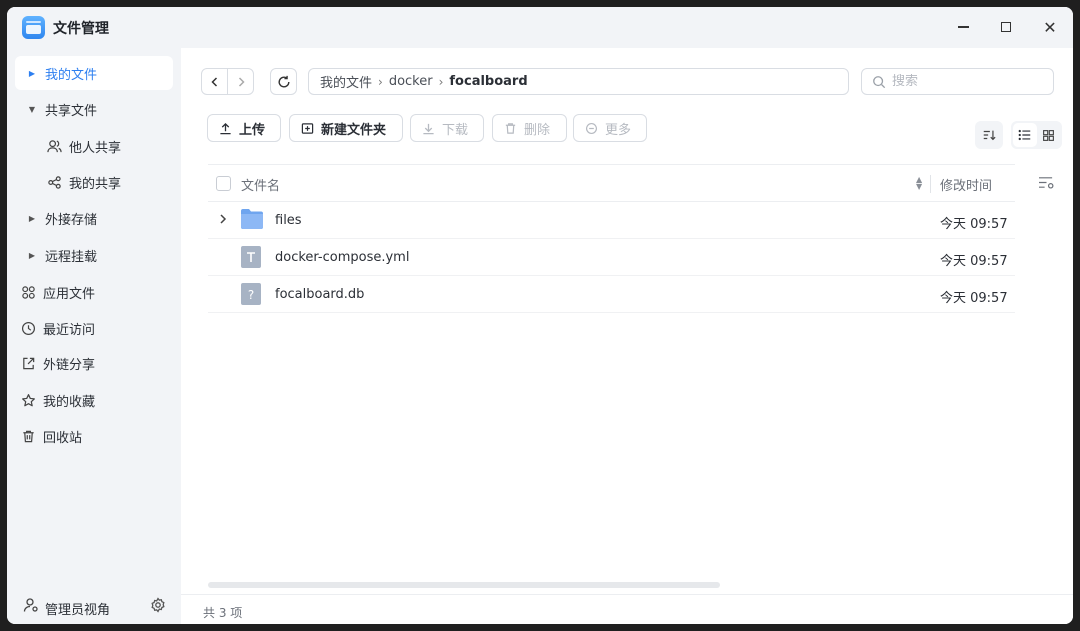 This screenshot has height=631, width=1080. I want to click on status-bar: 共 3 项, so click(627, 609).